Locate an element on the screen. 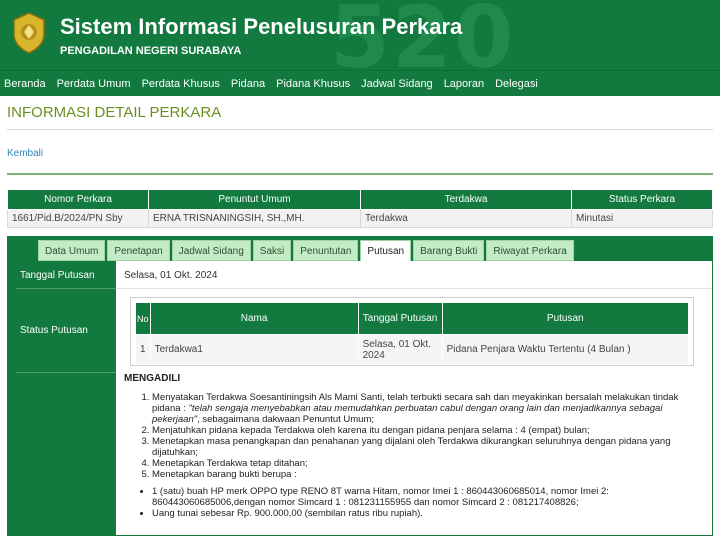 This screenshot has width=720, height=536. app-title: Sistem Informasi Penelusuran Perkara is located at coordinates (261, 26).